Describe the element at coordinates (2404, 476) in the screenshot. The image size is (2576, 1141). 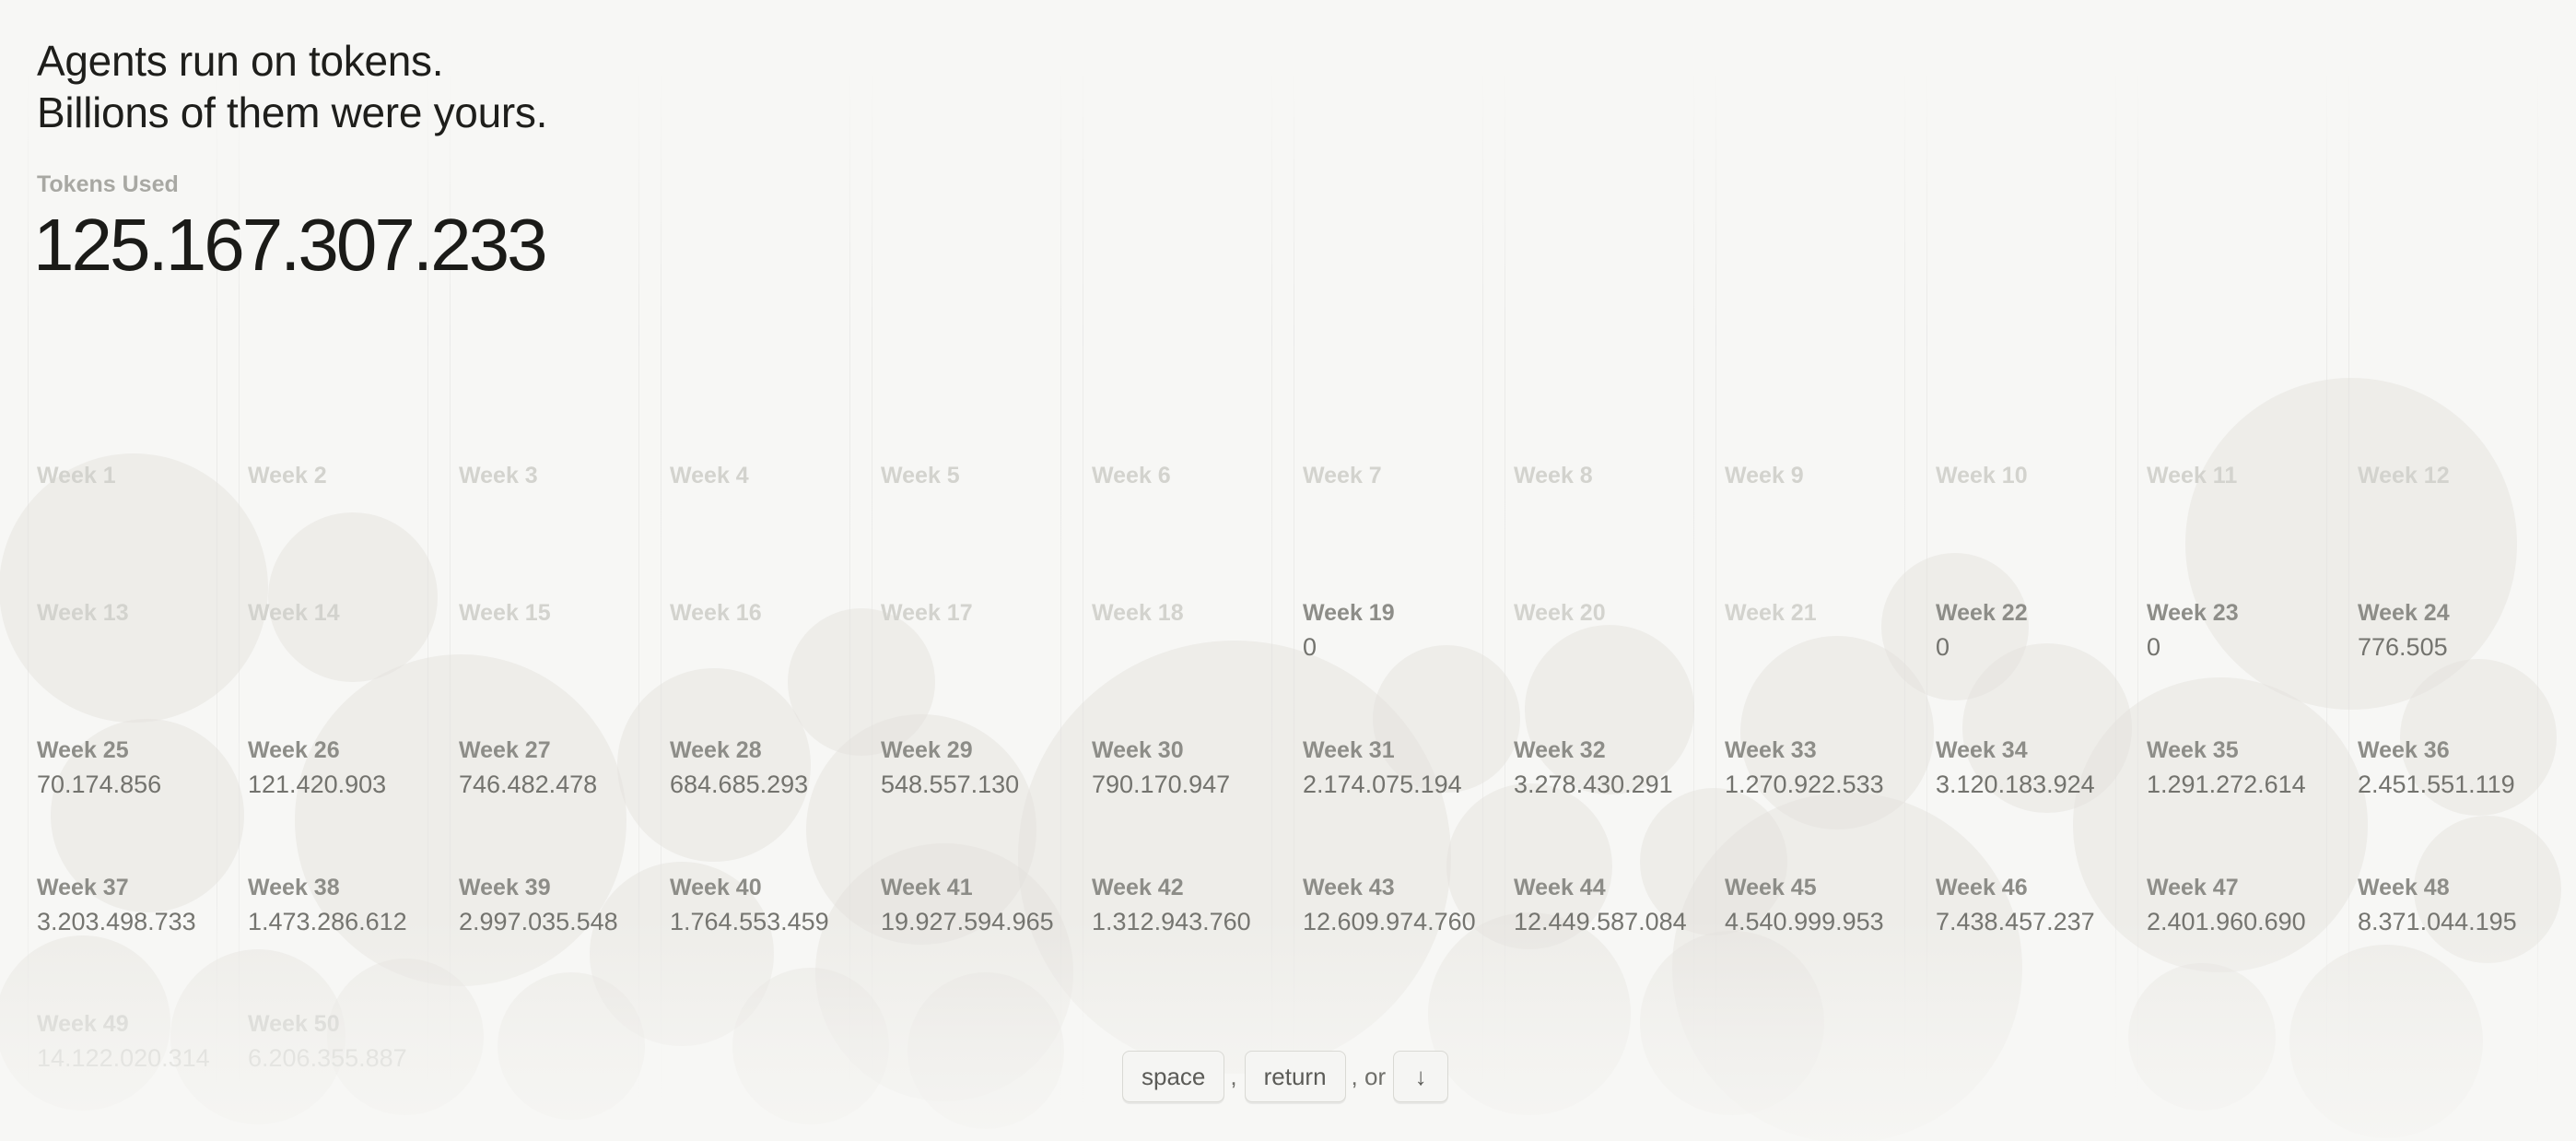
I see `week-label: Week 12` at that location.